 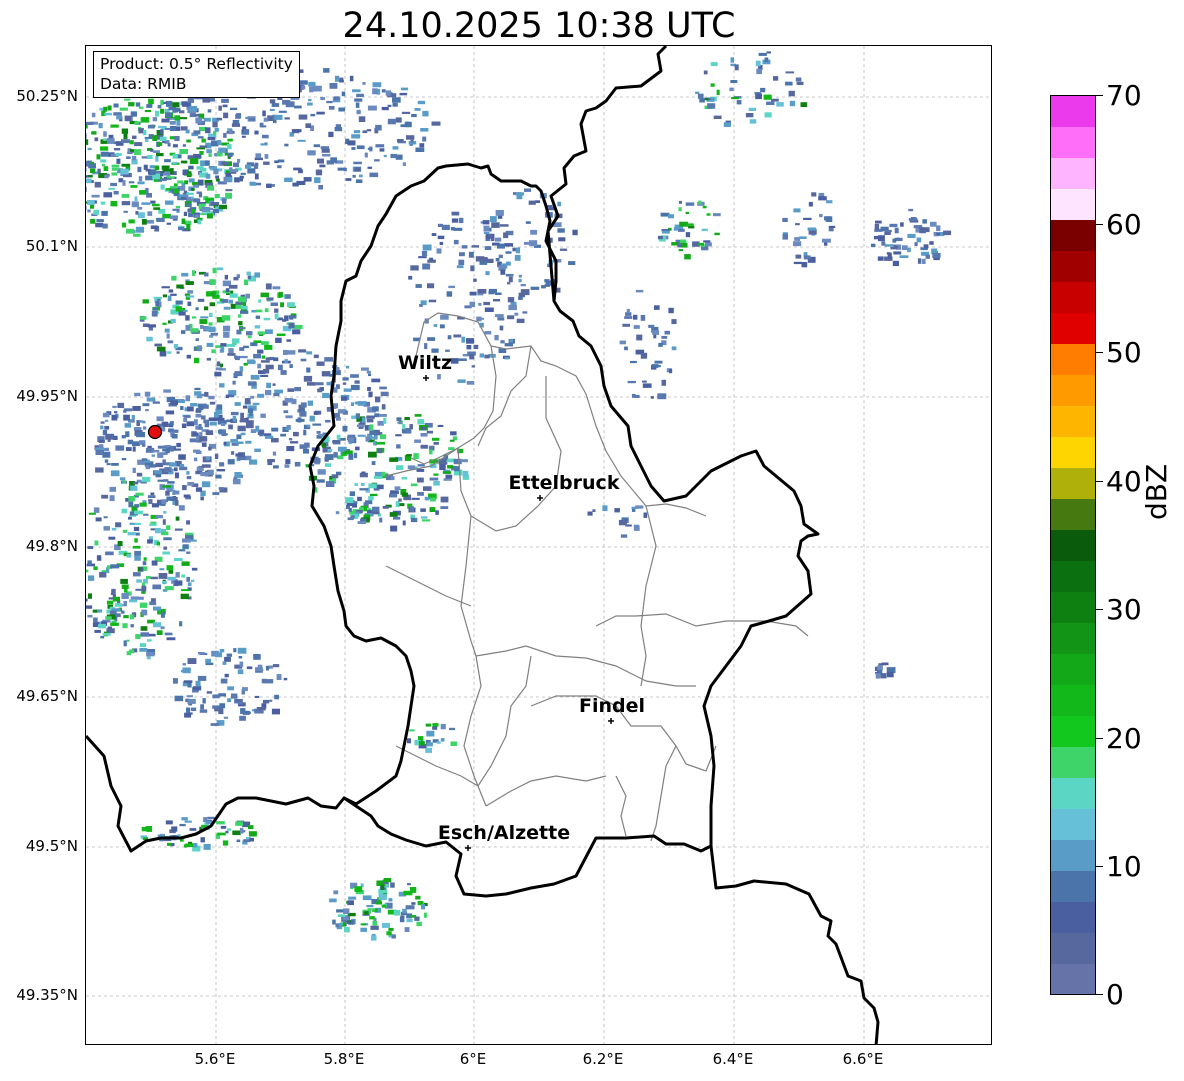 I want to click on city-marker-esch-alzette, so click(x=468, y=848).